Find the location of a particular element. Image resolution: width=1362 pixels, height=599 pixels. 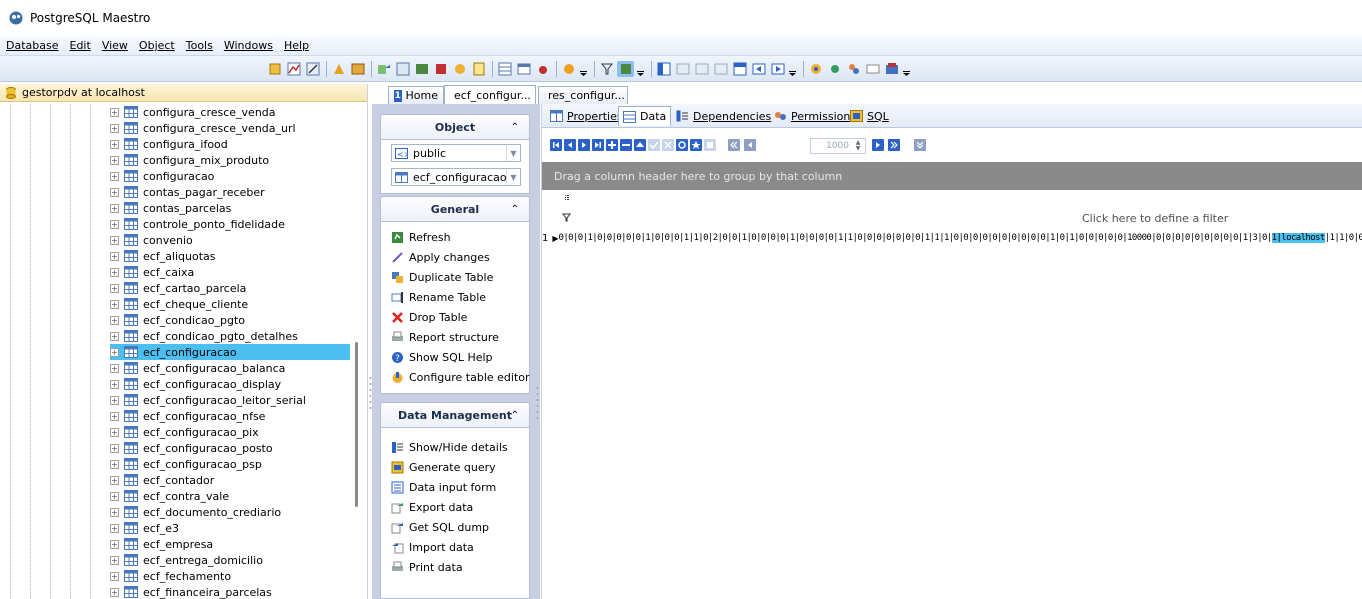

sql-dump-icon is located at coordinates (421, 69).